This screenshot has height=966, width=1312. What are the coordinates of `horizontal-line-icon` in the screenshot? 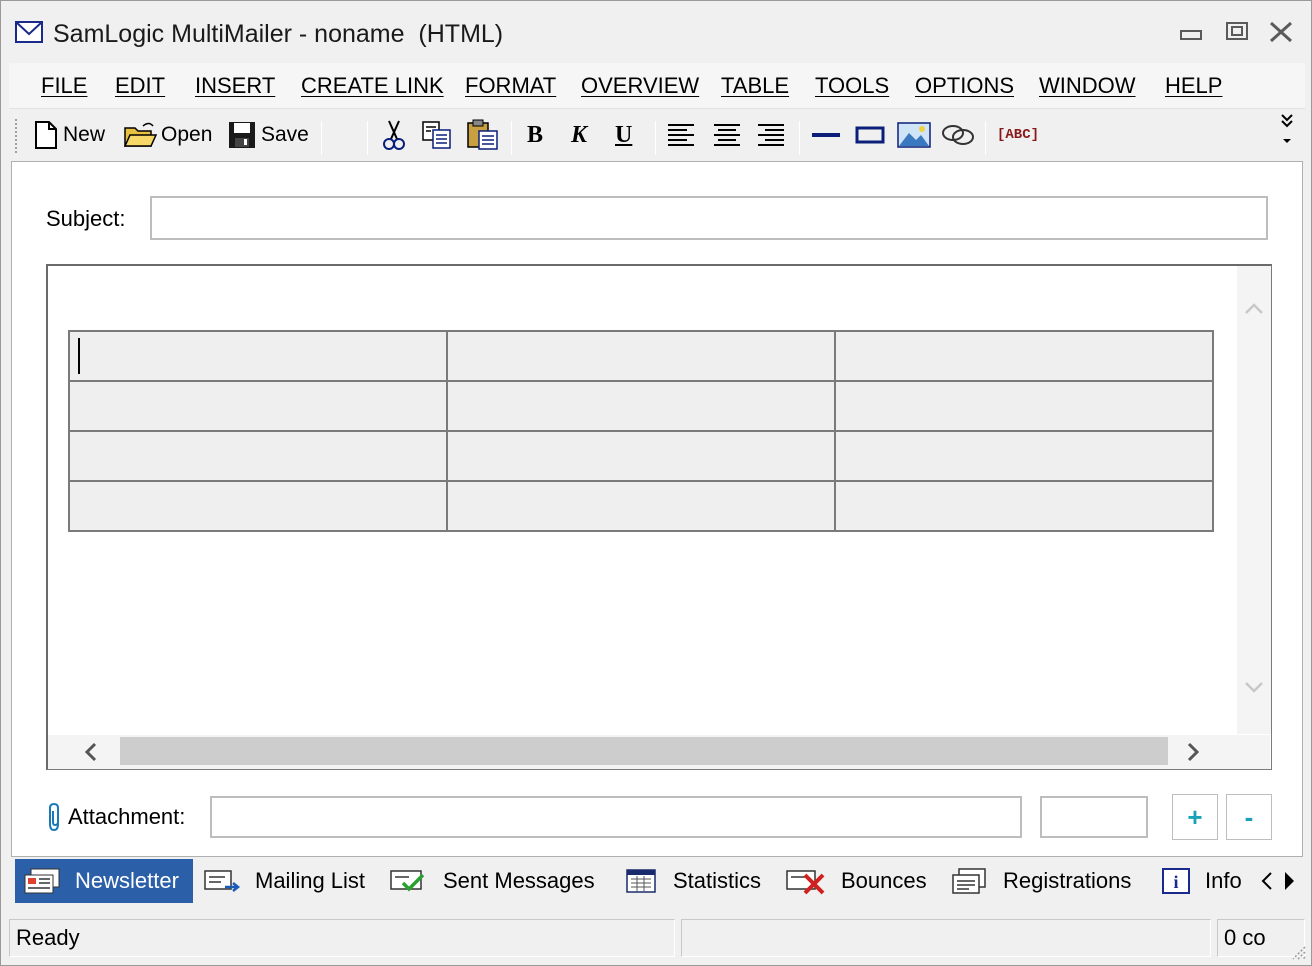 It's located at (826, 135).